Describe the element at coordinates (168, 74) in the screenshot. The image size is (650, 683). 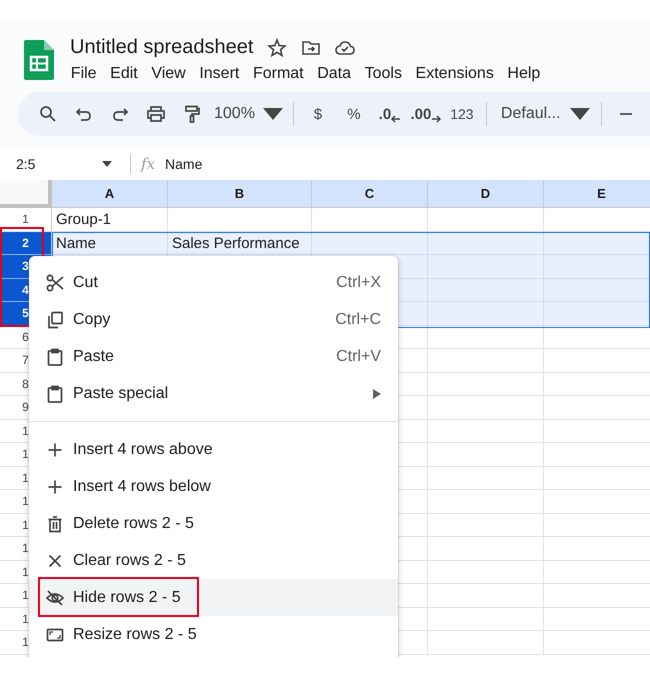
I see `menu-item: View` at that location.